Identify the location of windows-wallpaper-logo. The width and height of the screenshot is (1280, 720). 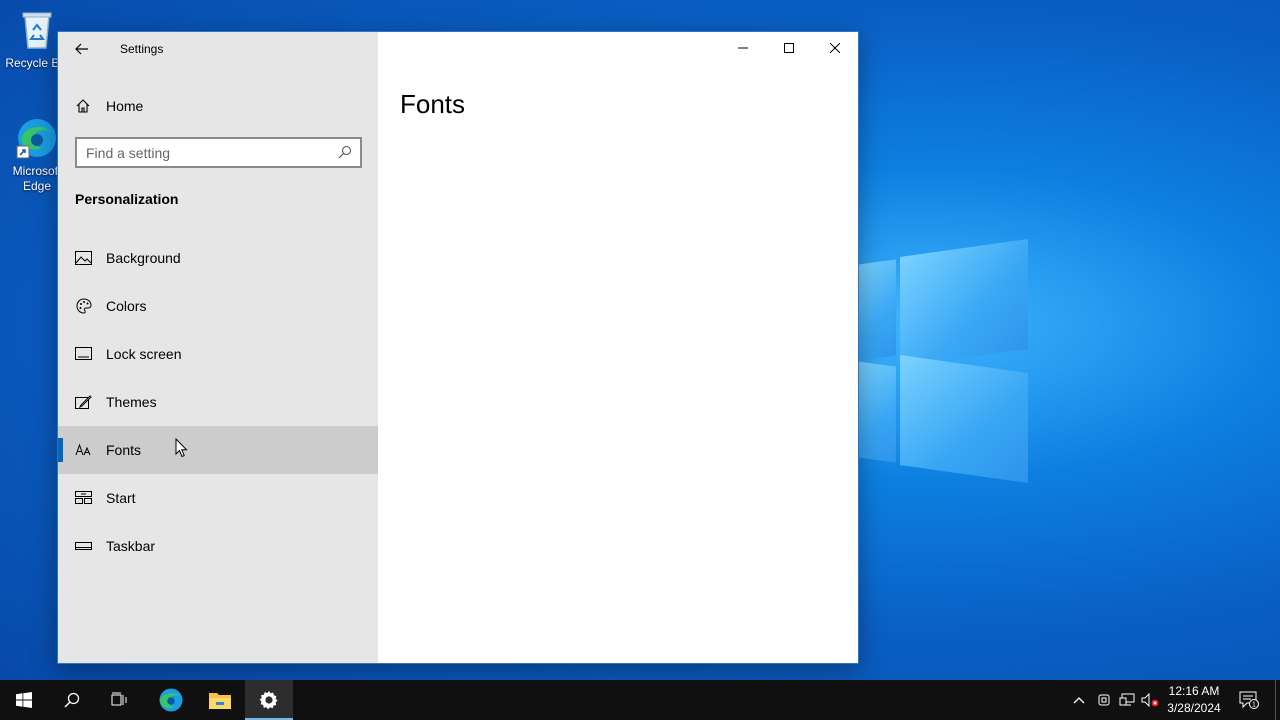
(944, 361).